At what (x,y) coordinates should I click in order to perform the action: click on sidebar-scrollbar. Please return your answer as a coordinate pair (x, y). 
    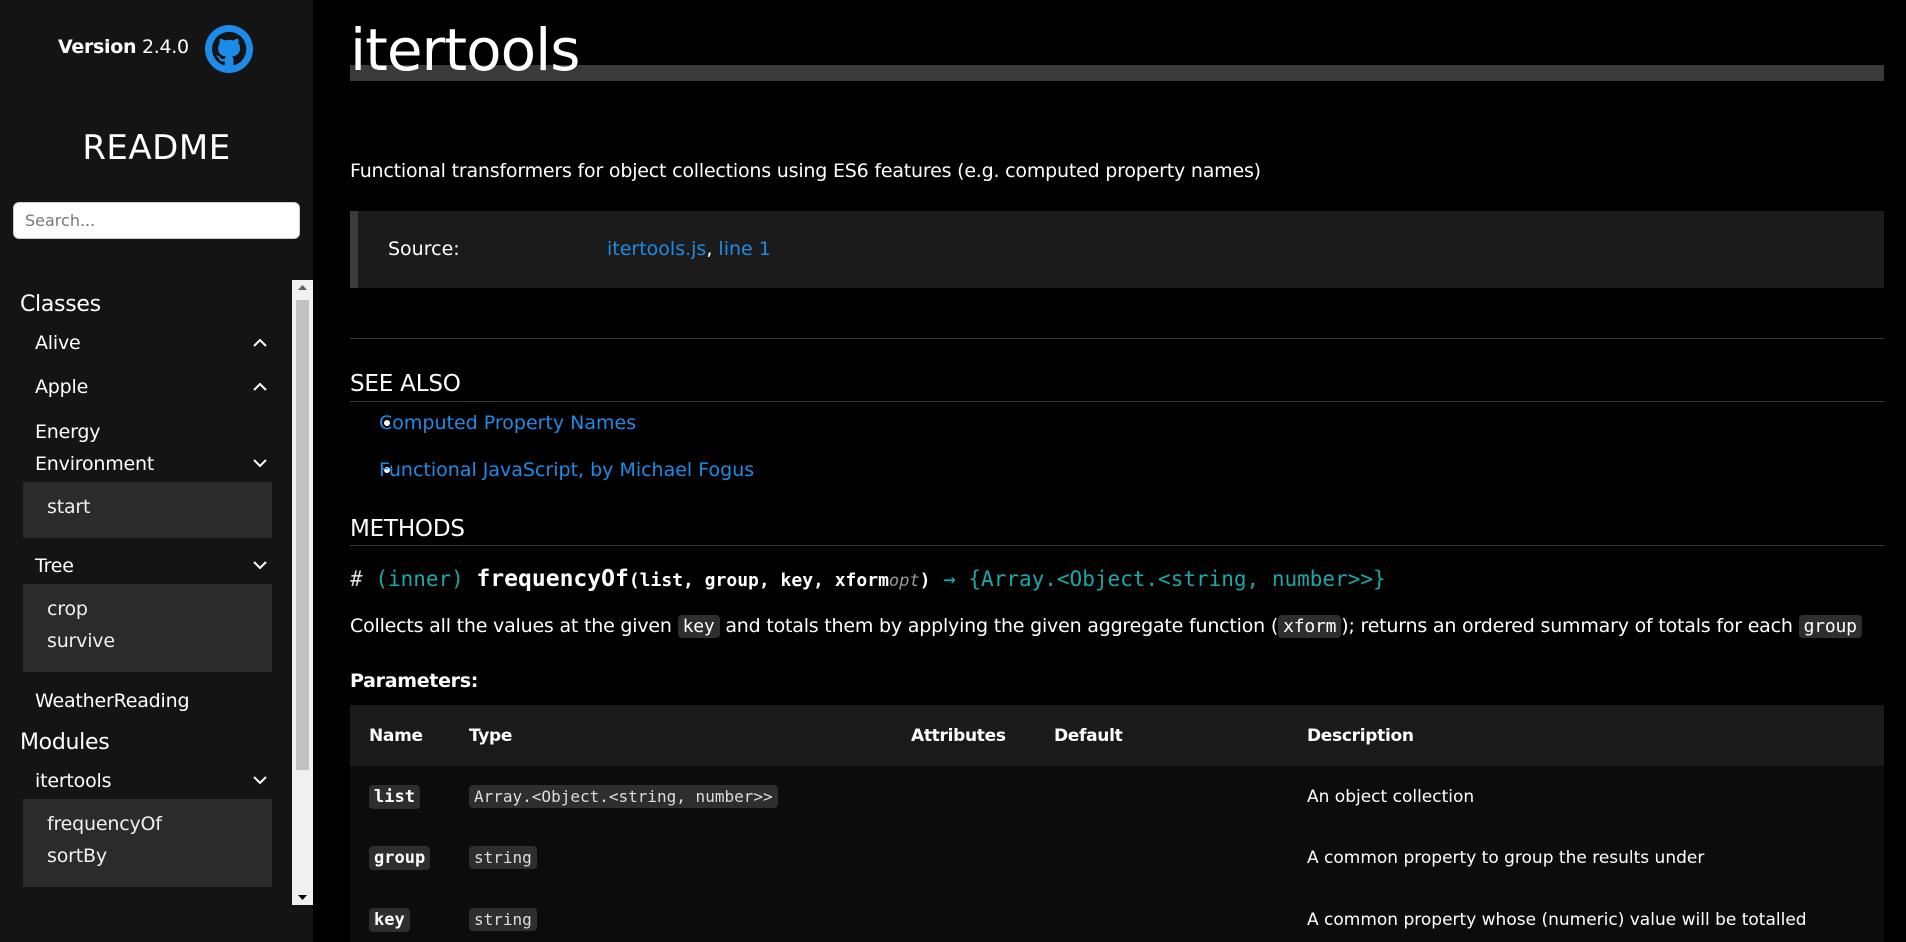
    Looking at the image, I should click on (302, 592).